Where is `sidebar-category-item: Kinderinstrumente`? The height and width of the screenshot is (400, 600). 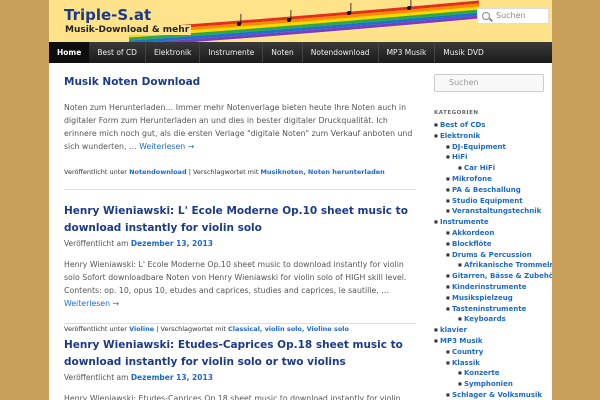 sidebar-category-item: Kinderinstrumente is located at coordinates (495, 287).